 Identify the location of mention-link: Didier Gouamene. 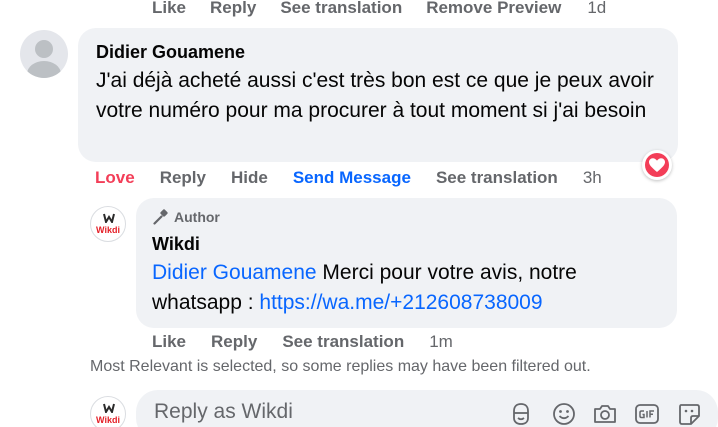
(234, 272).